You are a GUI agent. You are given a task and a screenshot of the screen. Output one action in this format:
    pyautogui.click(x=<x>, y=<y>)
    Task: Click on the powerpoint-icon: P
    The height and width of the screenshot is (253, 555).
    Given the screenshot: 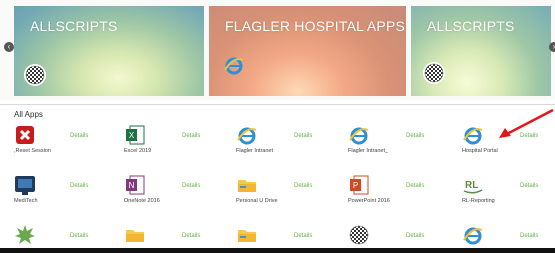 What is the action you would take?
    pyautogui.click(x=359, y=185)
    